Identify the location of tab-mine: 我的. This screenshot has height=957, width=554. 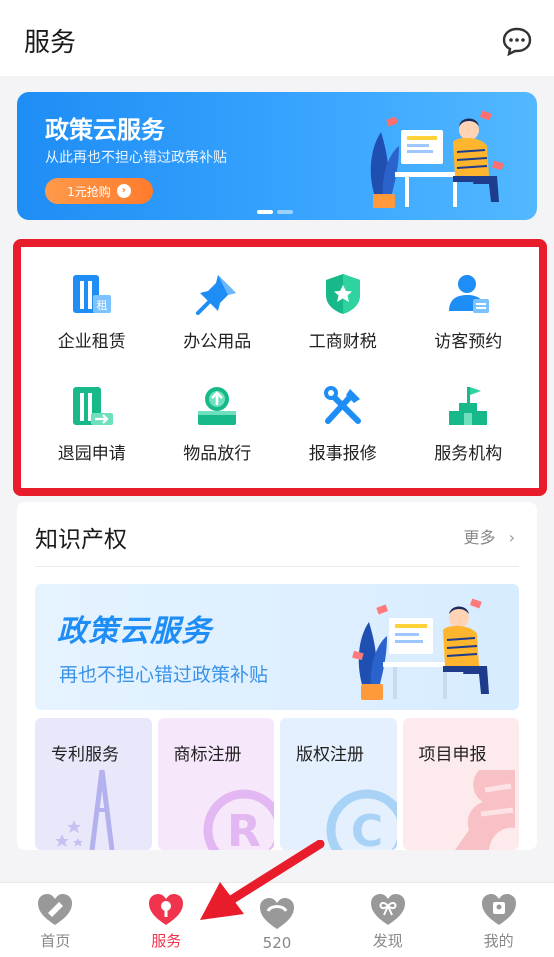
(498, 920).